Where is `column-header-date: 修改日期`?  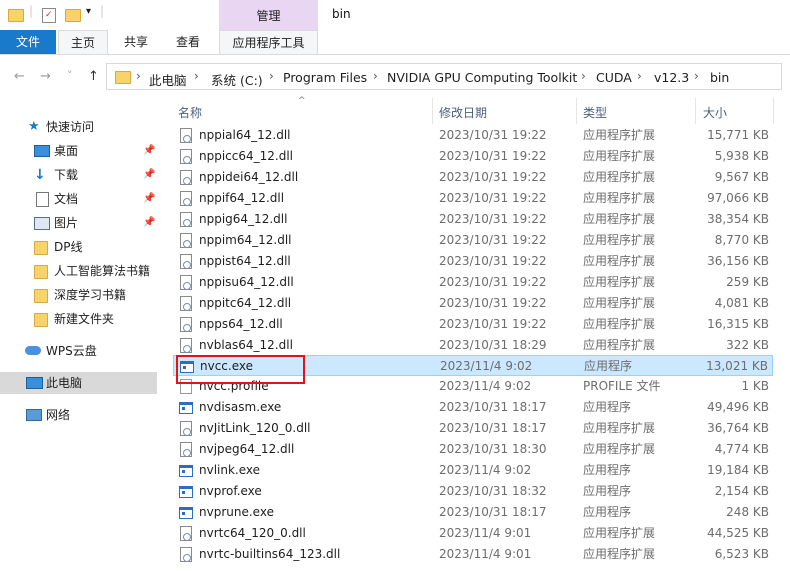
column-header-date: 修改日期 is located at coordinates (463, 112).